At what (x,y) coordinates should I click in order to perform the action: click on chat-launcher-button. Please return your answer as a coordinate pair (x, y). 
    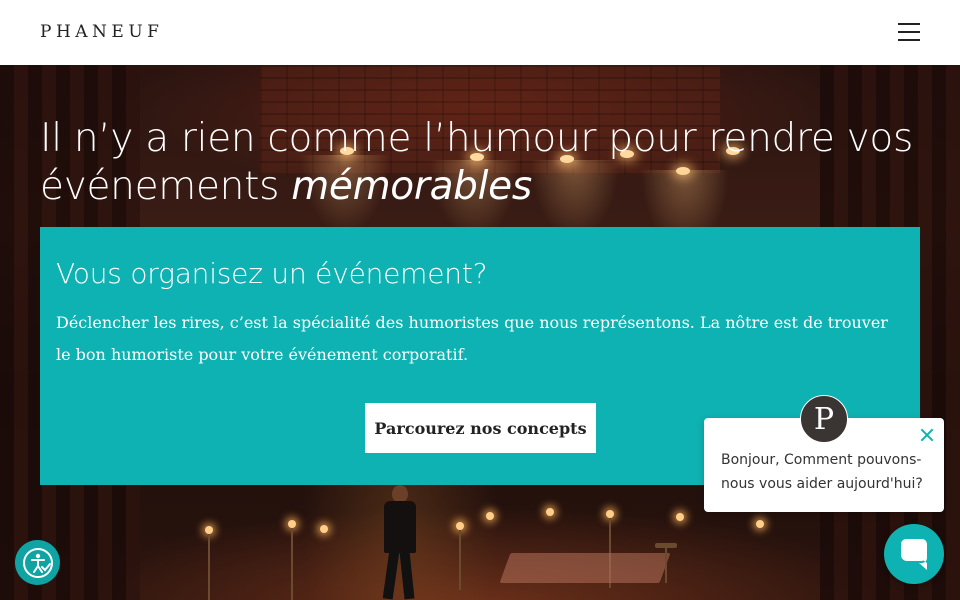
    Looking at the image, I should click on (914, 554).